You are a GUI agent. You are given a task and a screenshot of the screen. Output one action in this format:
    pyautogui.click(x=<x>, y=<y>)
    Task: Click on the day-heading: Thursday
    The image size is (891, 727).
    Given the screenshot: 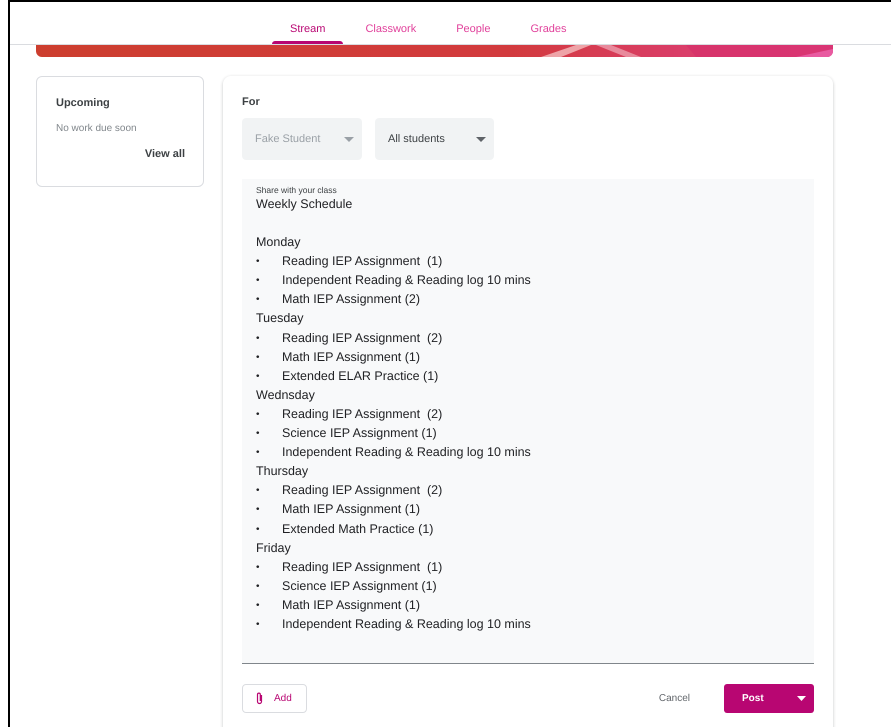 What is the action you would take?
    pyautogui.click(x=283, y=471)
    